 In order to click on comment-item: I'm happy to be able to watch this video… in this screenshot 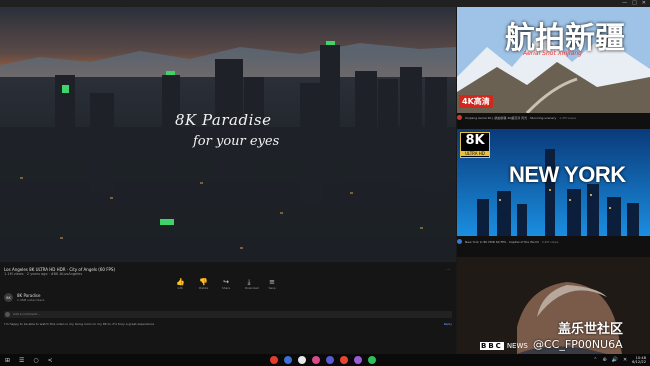, I will do `click(228, 324)`.